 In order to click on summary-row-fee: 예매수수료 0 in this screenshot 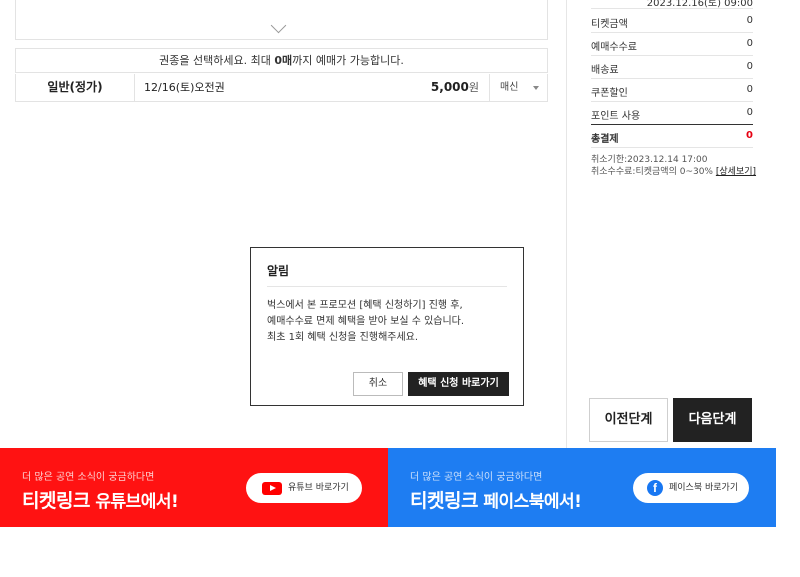, I will do `click(672, 45)`.